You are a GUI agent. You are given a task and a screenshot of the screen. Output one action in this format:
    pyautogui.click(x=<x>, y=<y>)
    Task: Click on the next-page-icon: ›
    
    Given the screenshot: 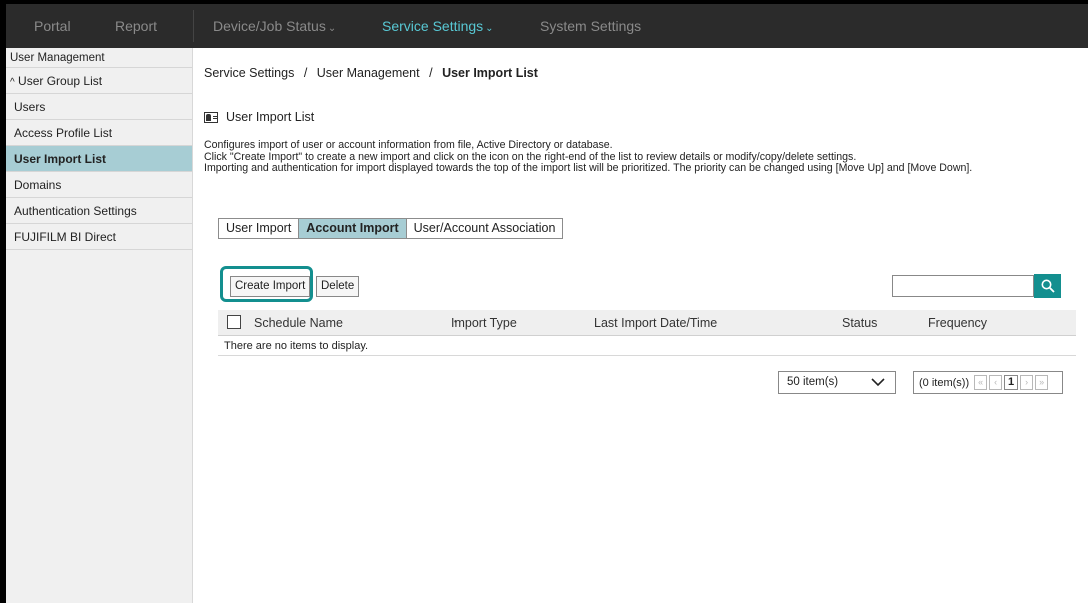 What is the action you would take?
    pyautogui.click(x=1027, y=382)
    